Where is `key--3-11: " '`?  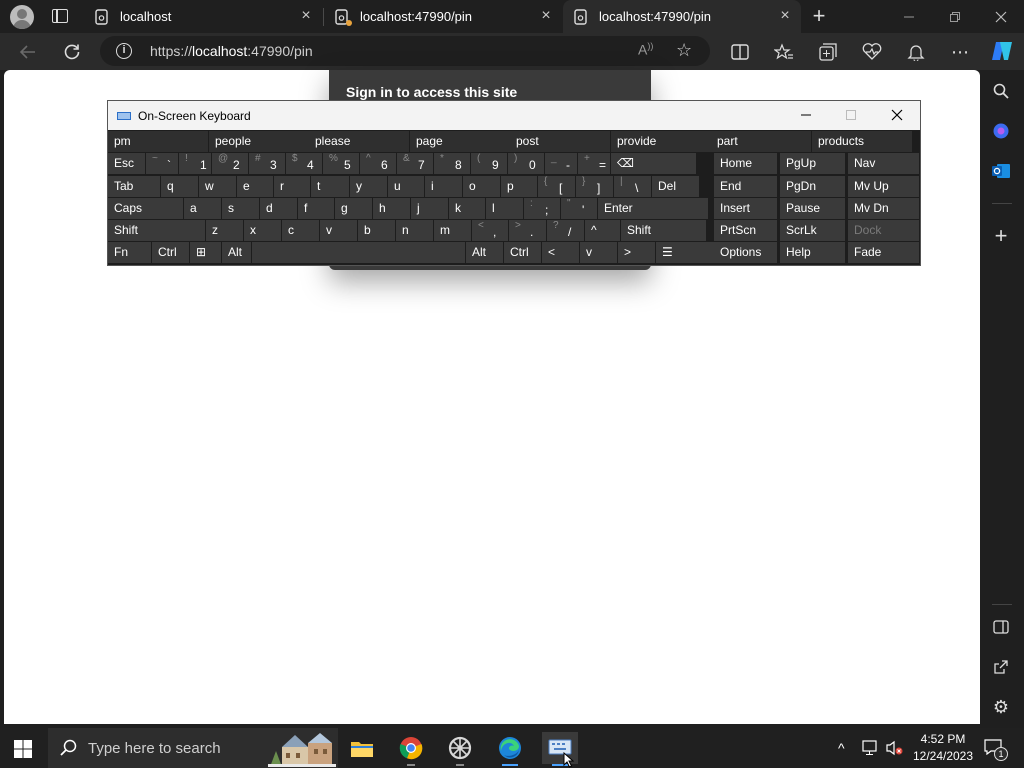
key--3-11: " ' is located at coordinates (579, 208).